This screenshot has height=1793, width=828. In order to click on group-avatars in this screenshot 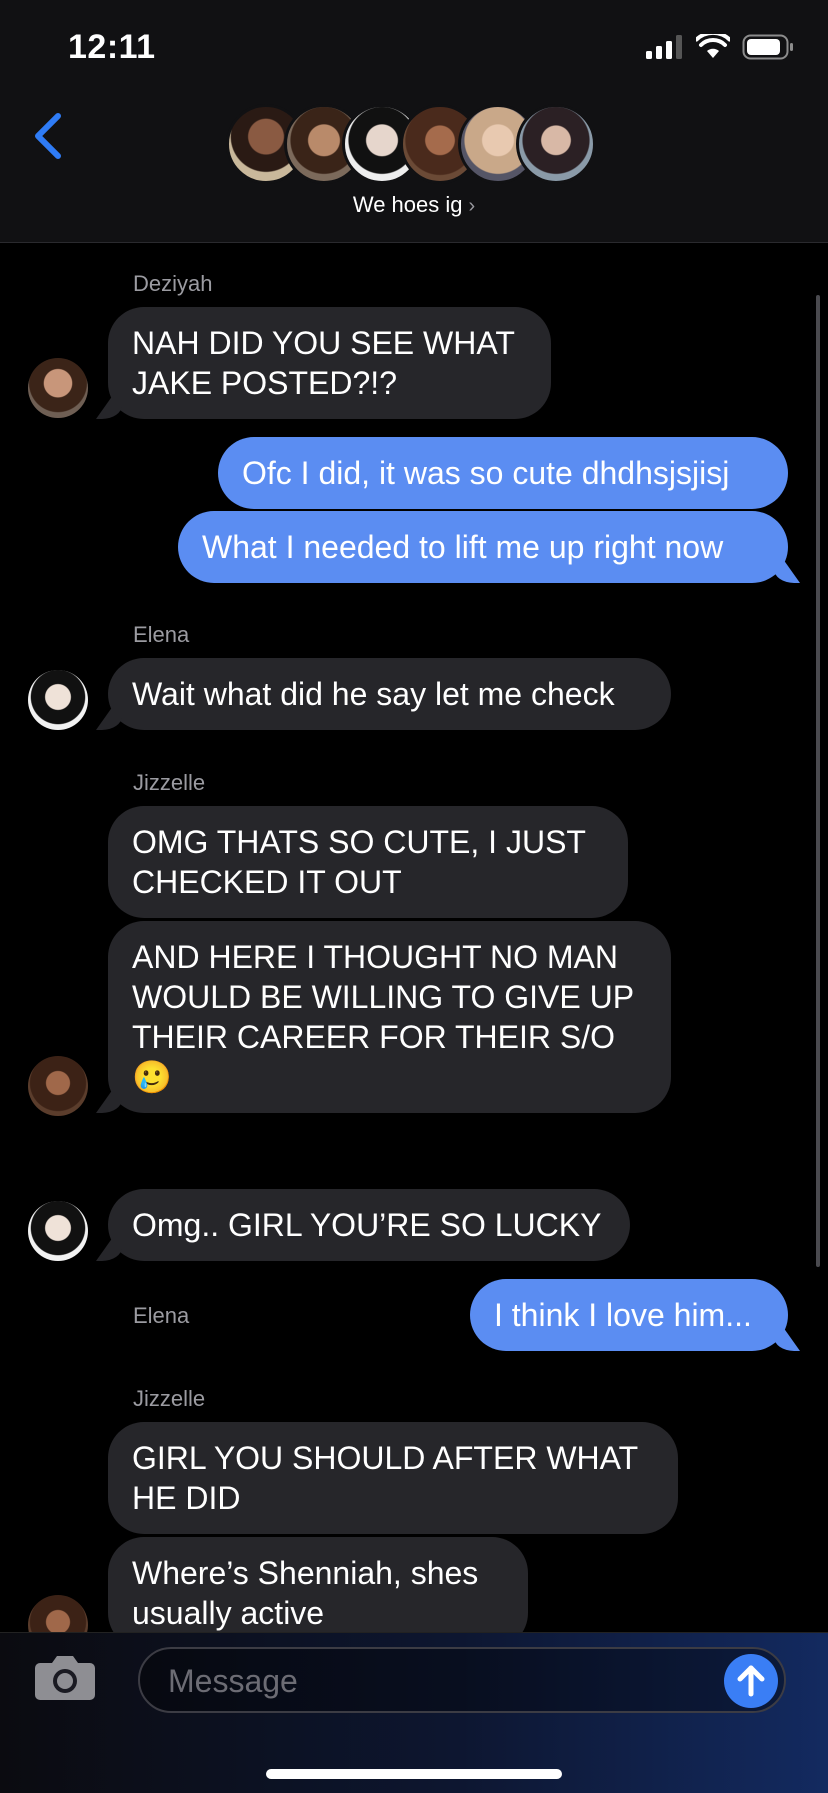, I will do `click(416, 144)`.